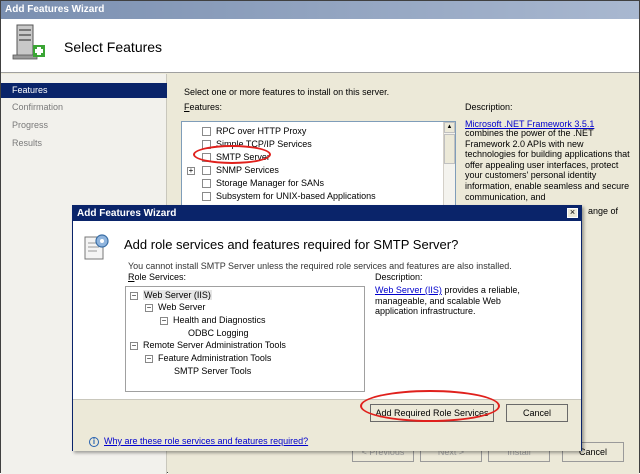 This screenshot has height=474, width=640. I want to click on tree-item: SMTP Server Tools, so click(212, 371).